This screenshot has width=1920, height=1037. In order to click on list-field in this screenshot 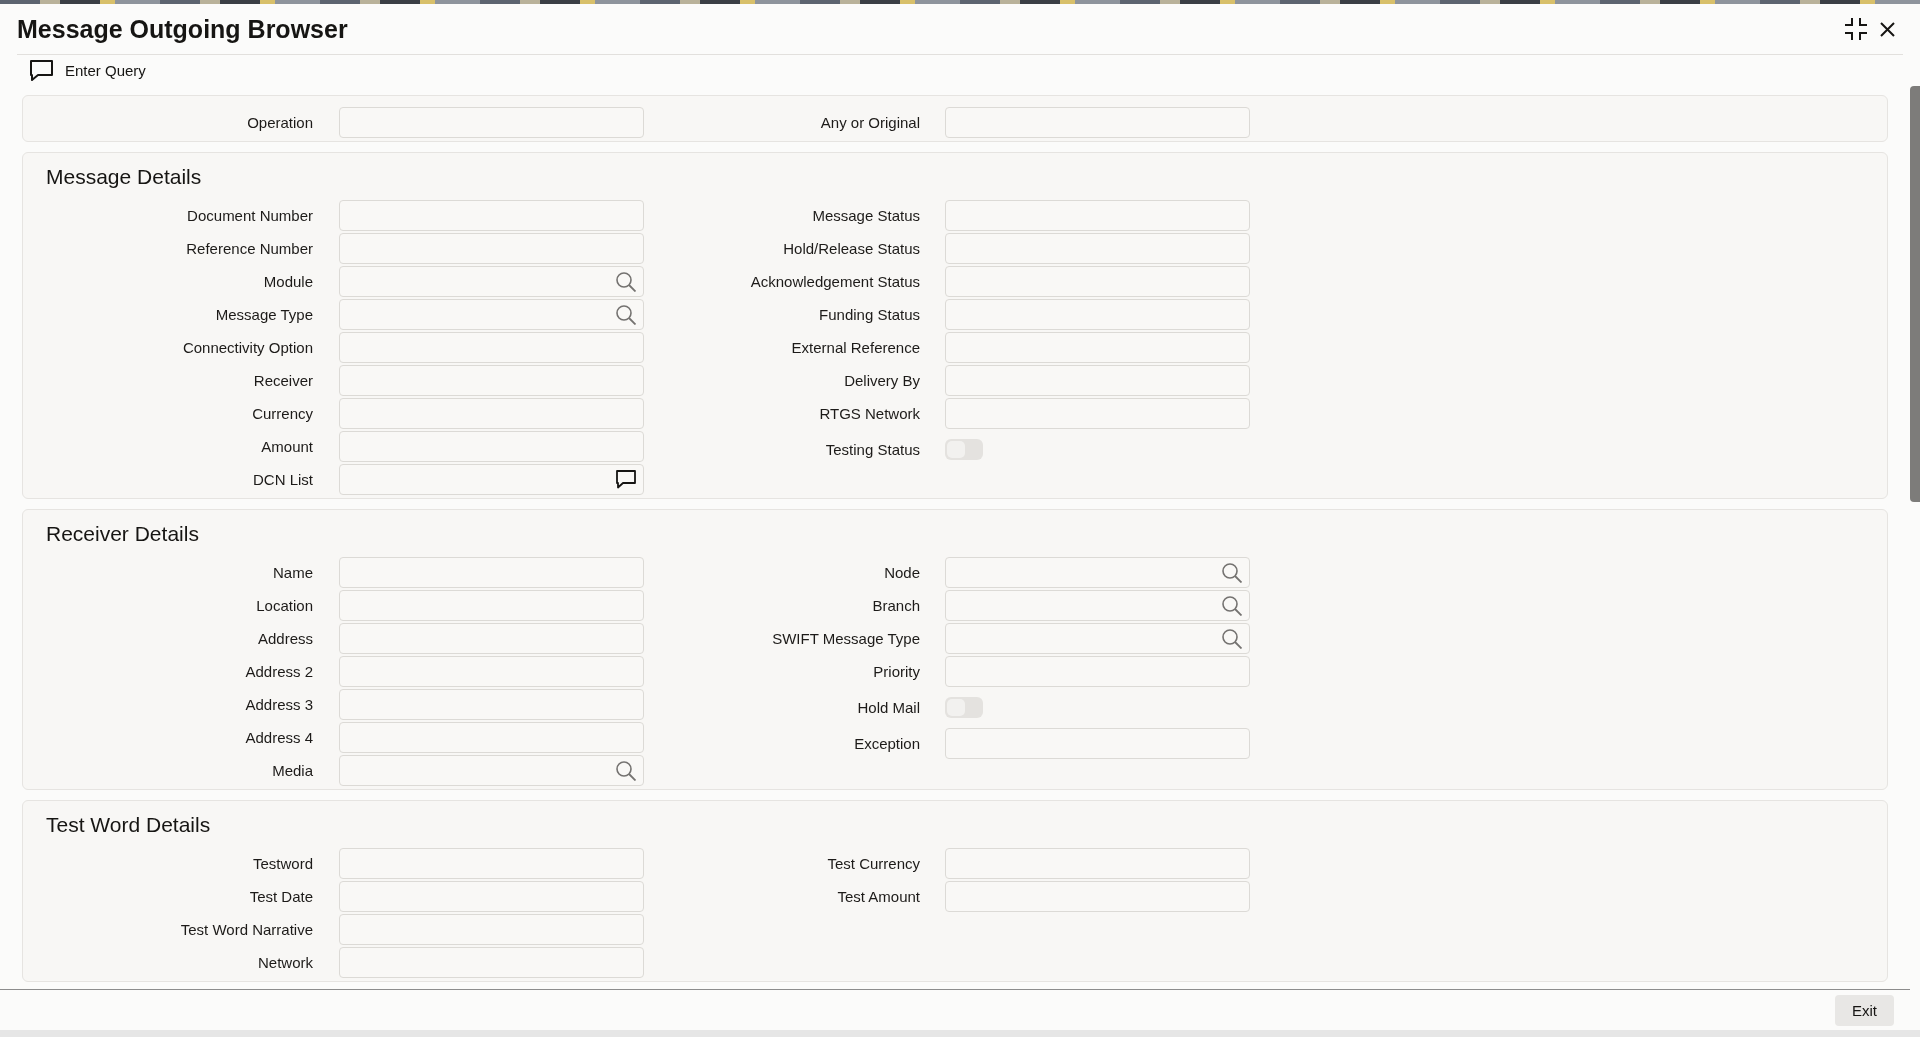, I will do `click(491, 479)`.